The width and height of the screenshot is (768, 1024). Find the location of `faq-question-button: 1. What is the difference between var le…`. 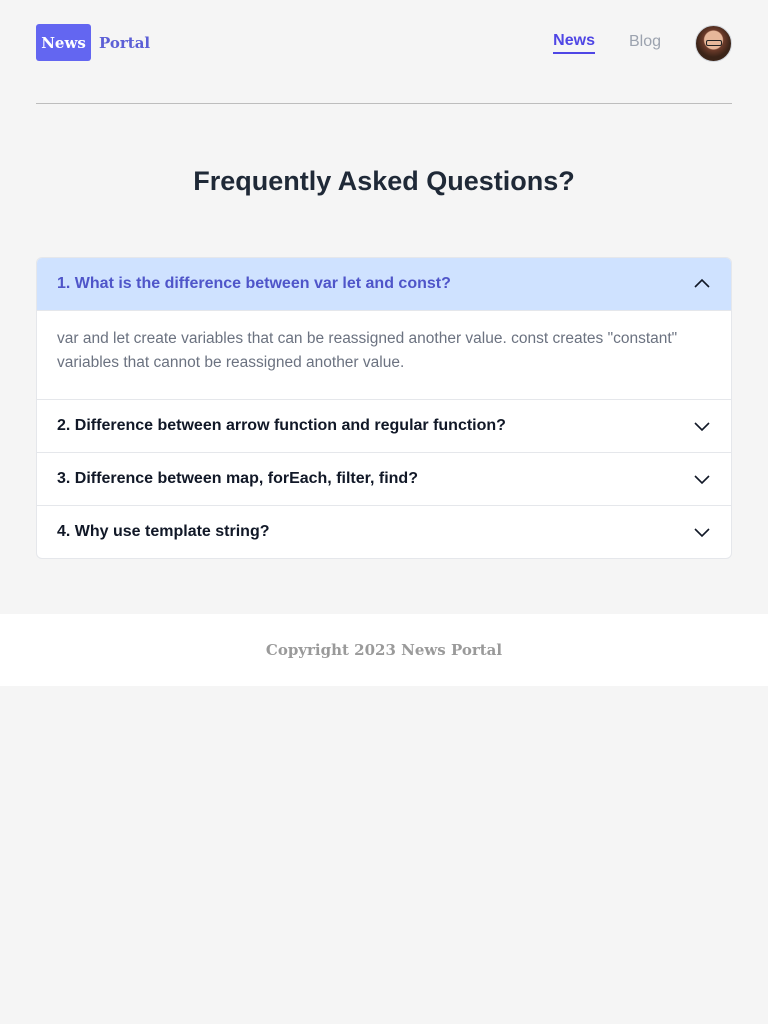

faq-question-button: 1. What is the difference between var le… is located at coordinates (384, 284).